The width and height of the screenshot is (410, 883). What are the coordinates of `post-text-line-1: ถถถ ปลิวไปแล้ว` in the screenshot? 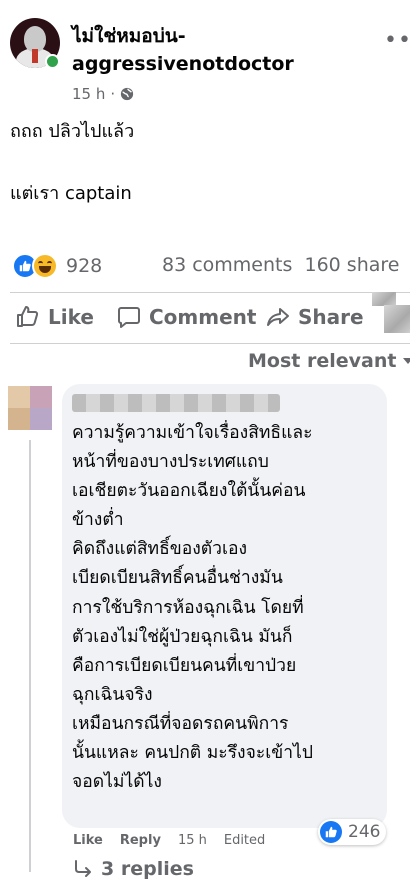 It's located at (72, 131).